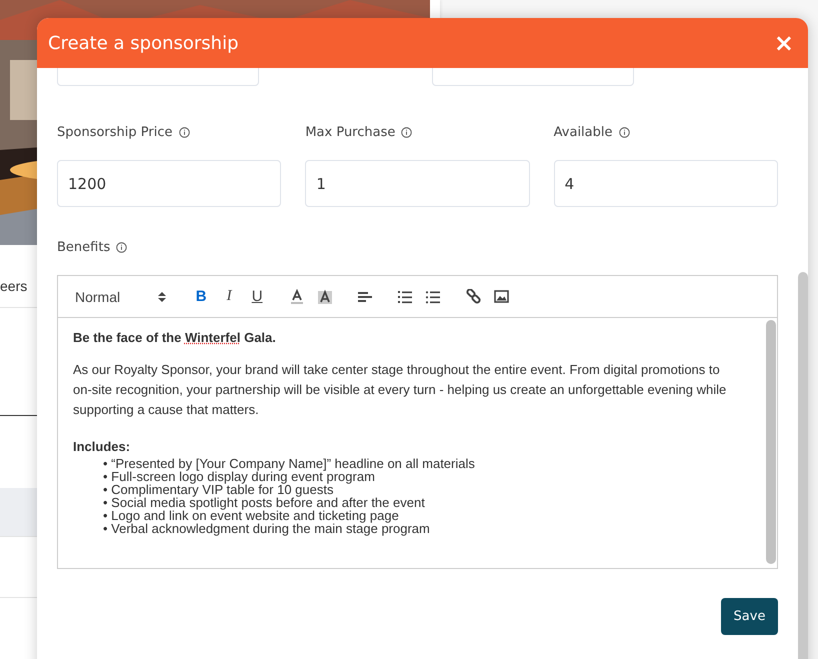 The image size is (818, 659). I want to click on bold-button: B, so click(201, 297).